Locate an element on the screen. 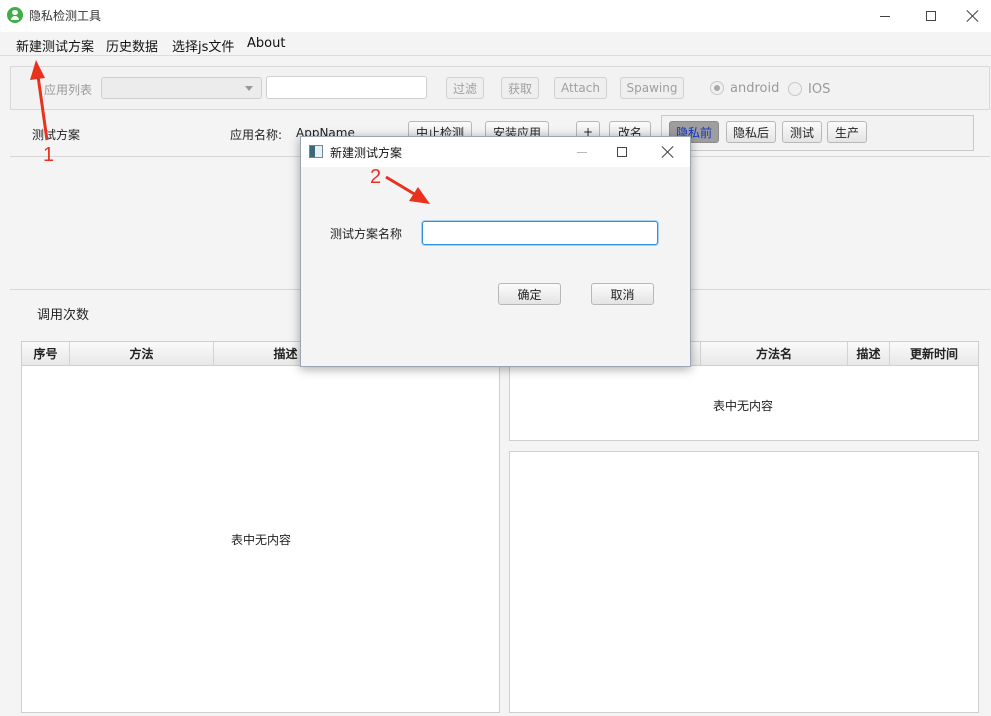 This screenshot has width=991, height=716. annotation-number-1: 1 is located at coordinates (49, 155).